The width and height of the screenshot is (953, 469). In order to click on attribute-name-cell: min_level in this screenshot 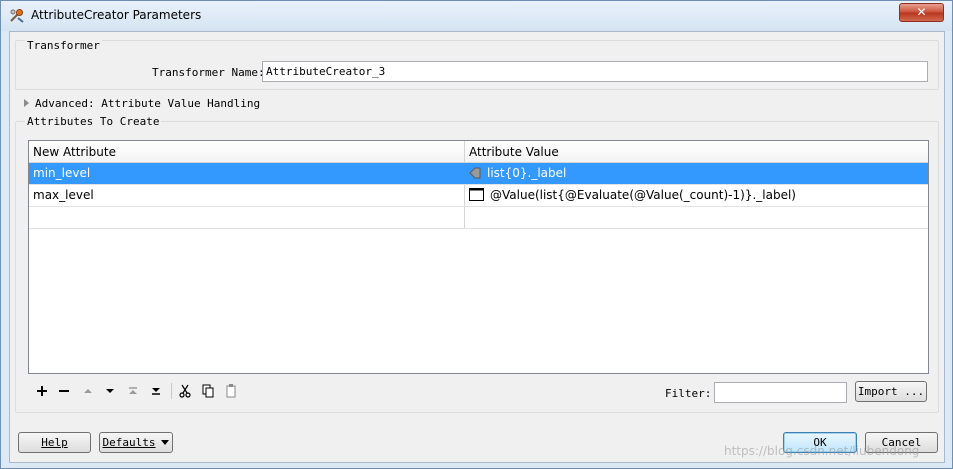, I will do `click(61, 173)`.